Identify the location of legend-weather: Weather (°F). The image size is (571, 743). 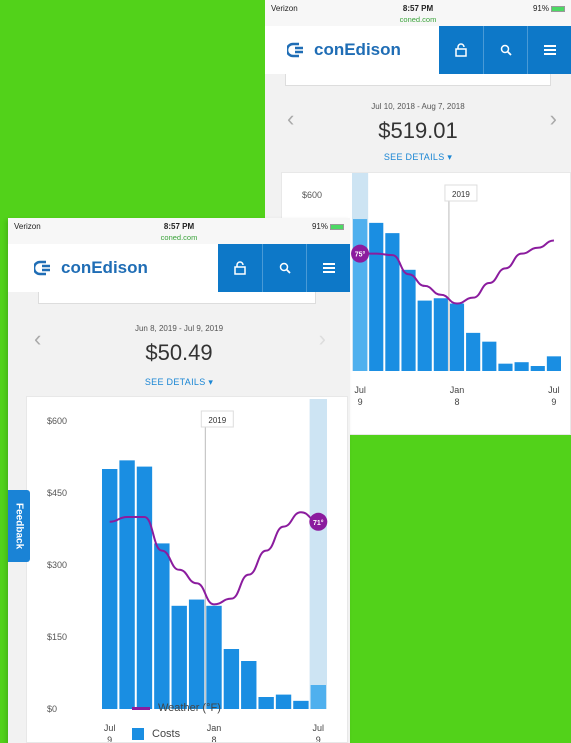
(176, 708).